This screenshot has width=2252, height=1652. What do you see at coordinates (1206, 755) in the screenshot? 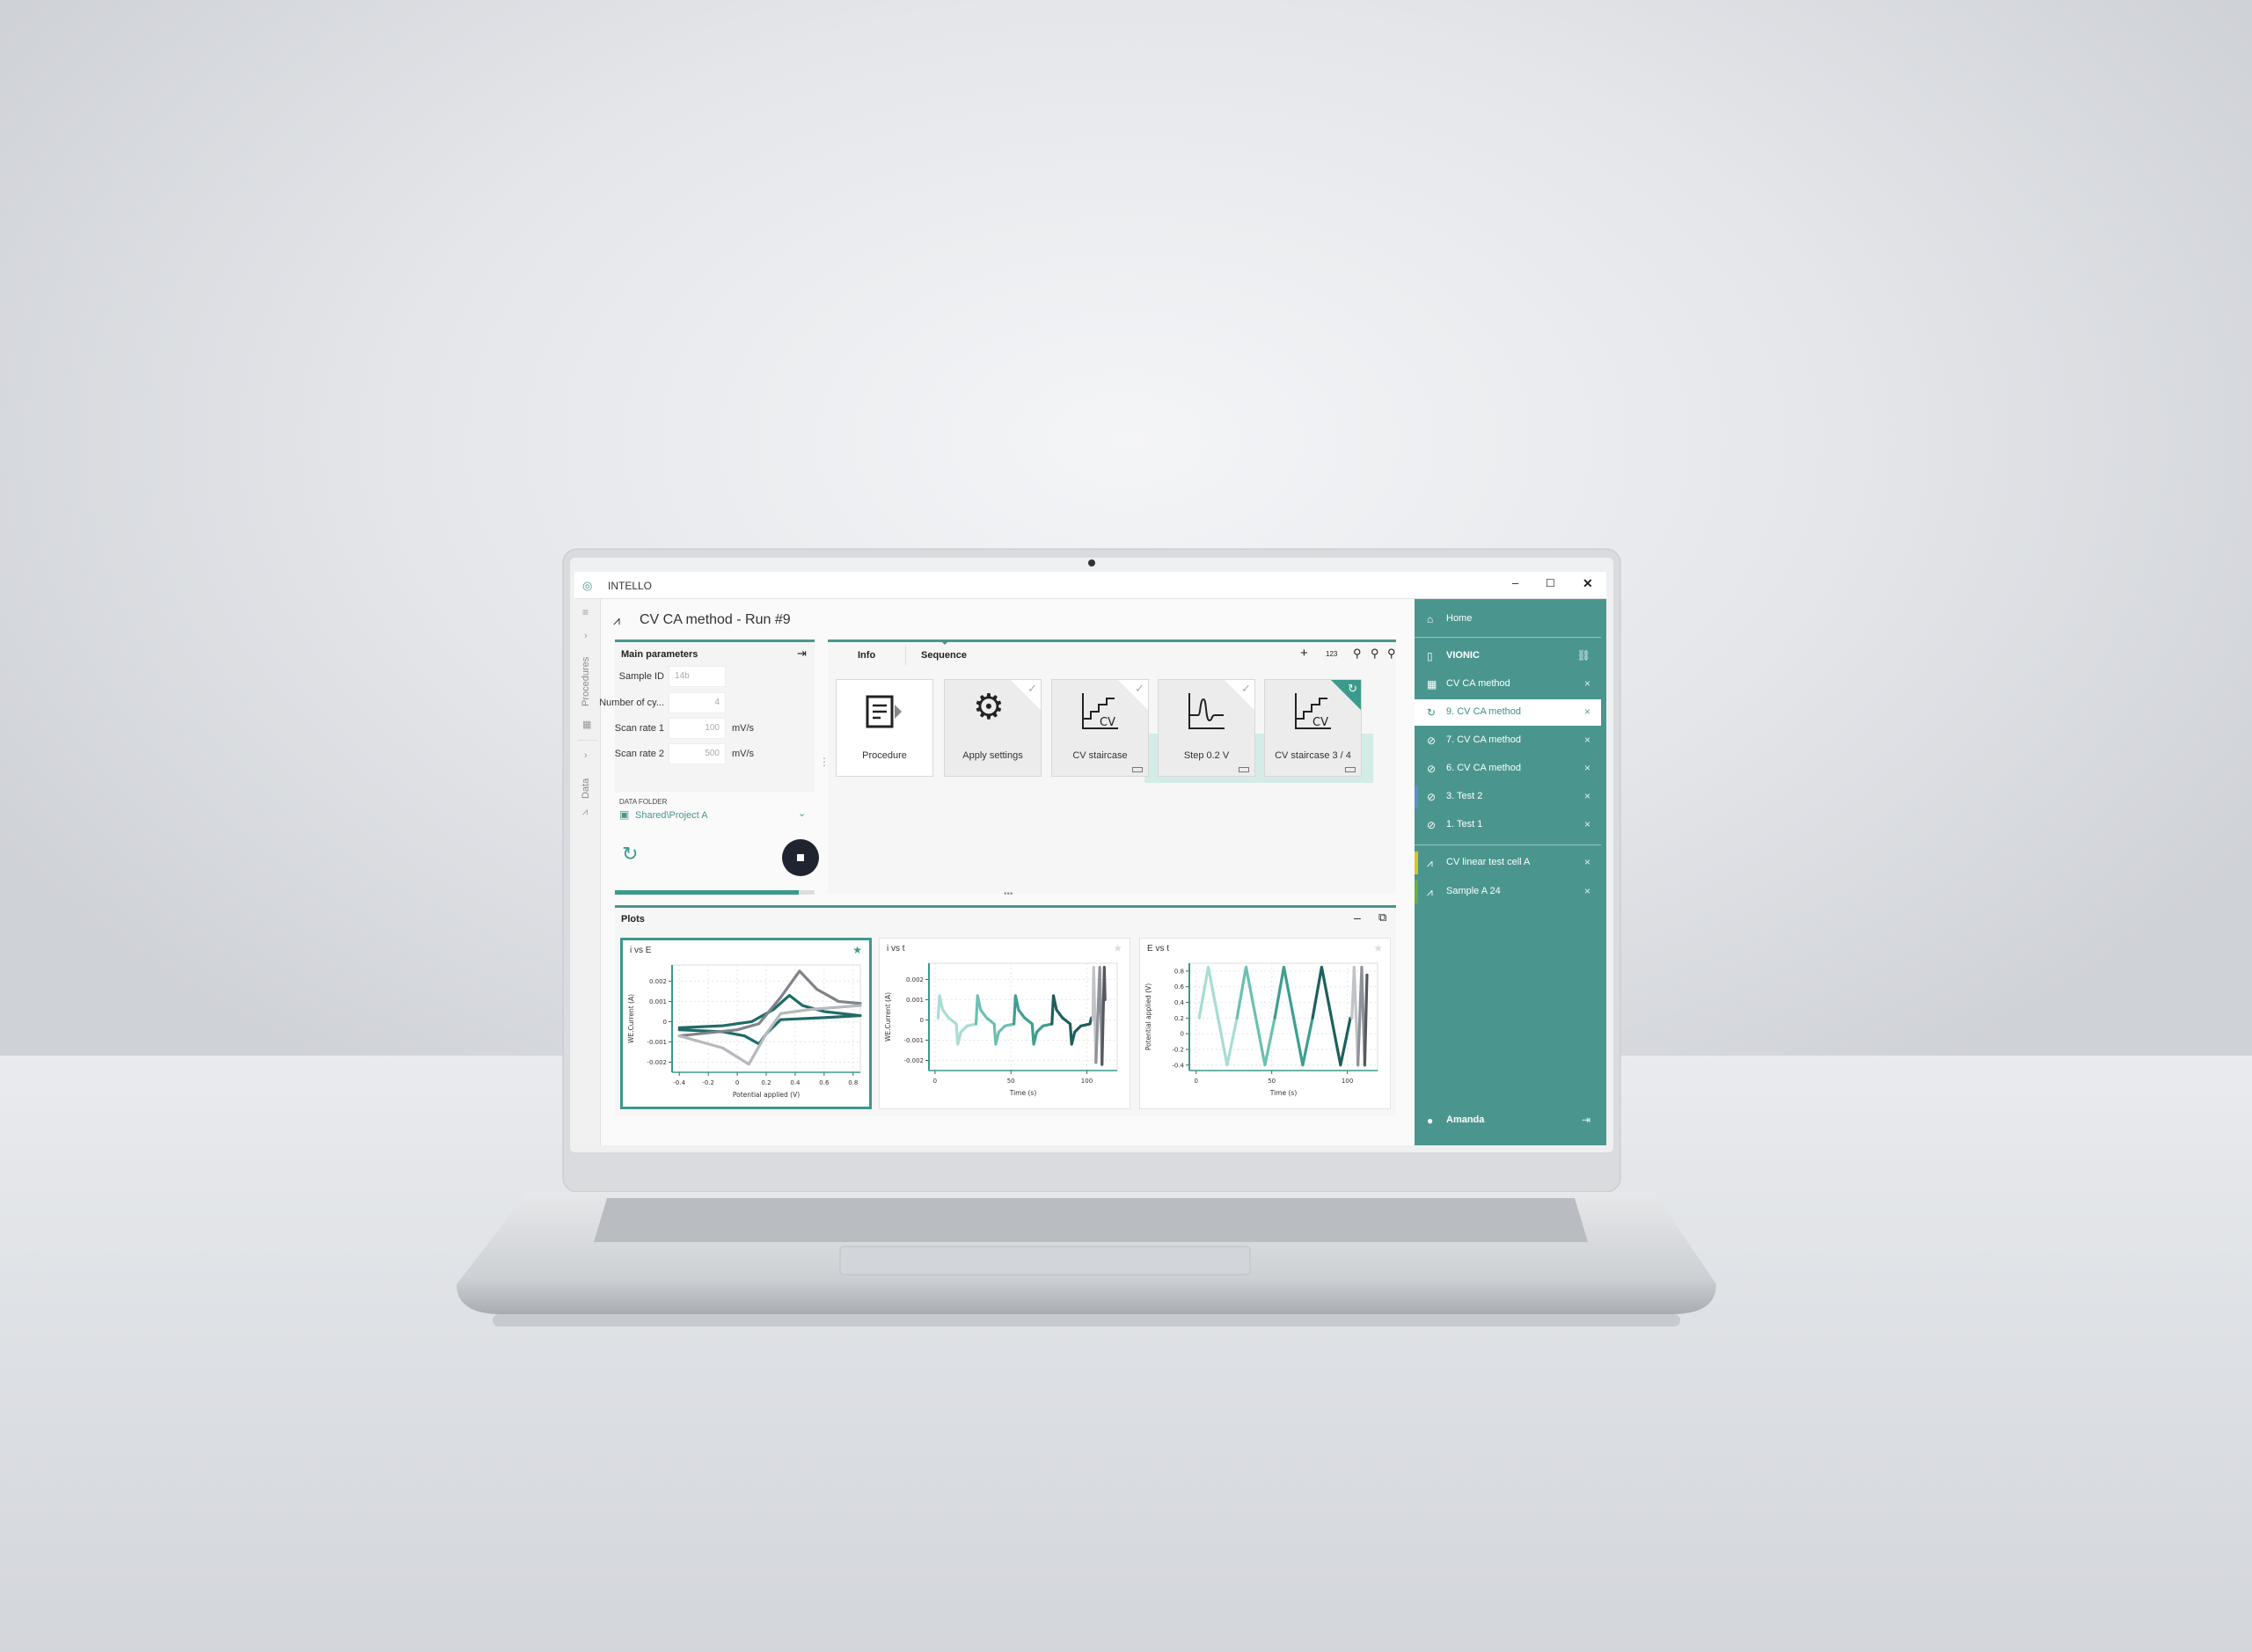
I see `card-label: Step 0.2 V` at bounding box center [1206, 755].